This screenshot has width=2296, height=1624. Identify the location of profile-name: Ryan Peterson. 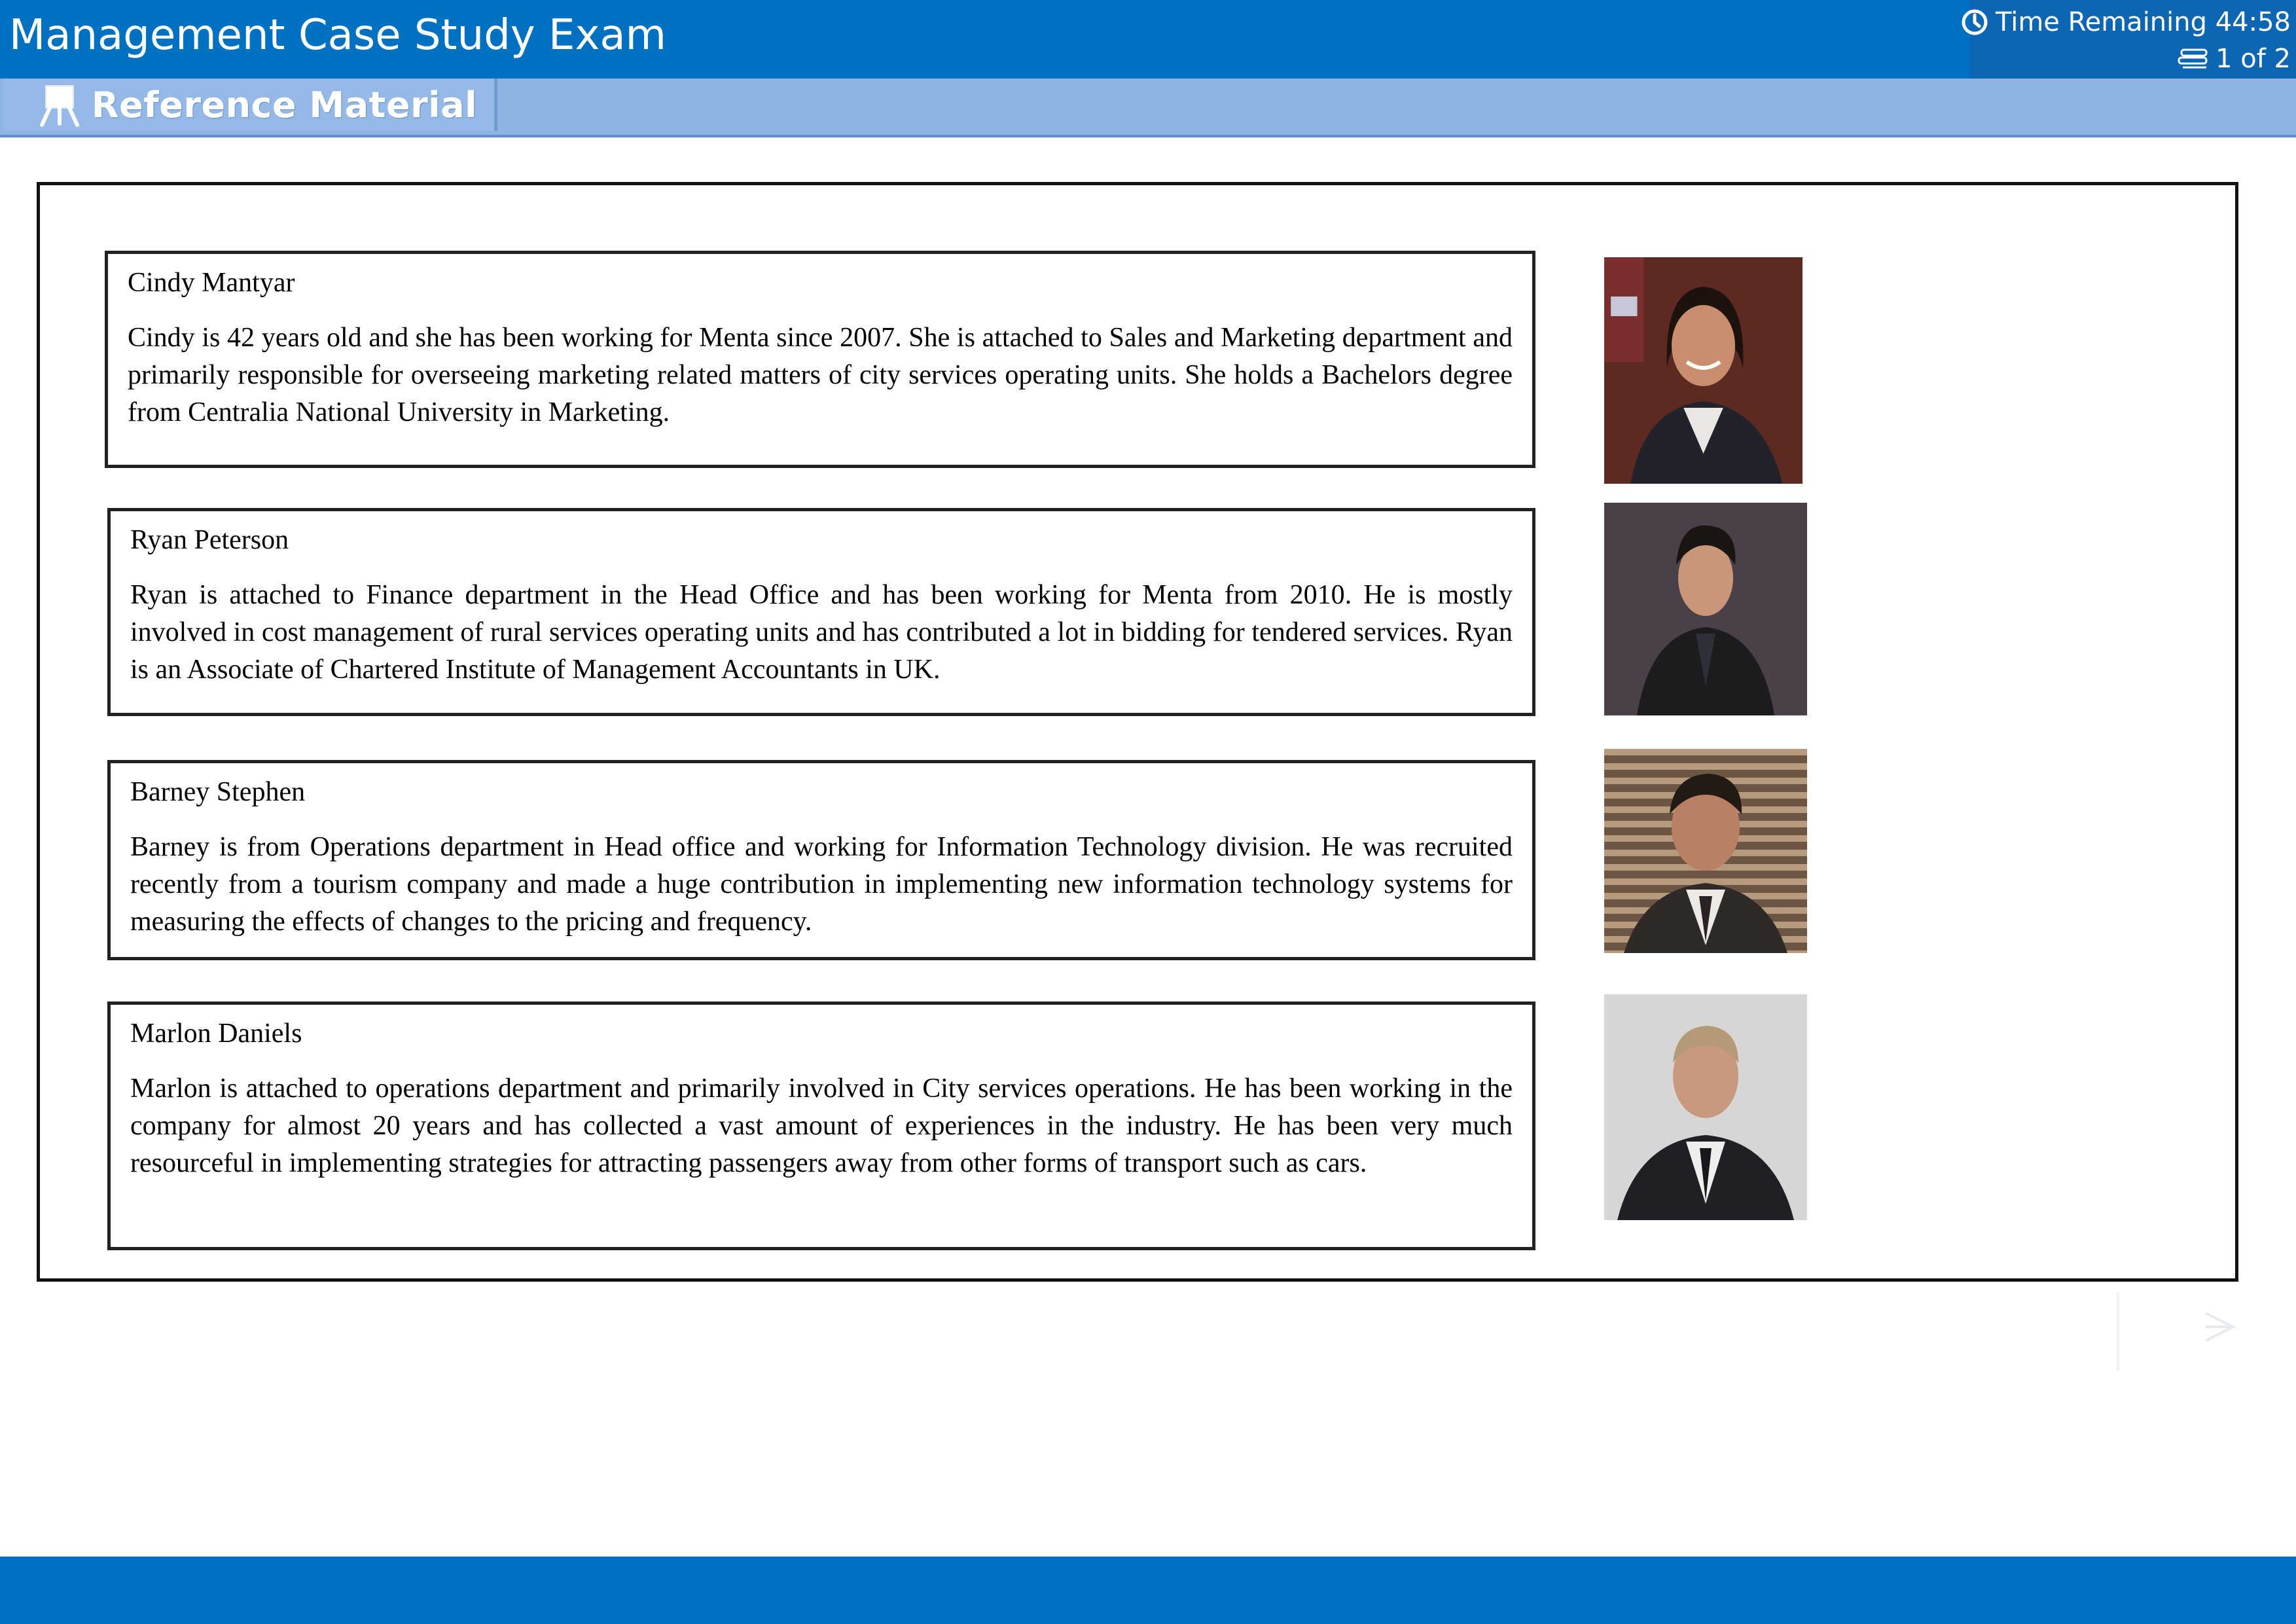
(210, 540).